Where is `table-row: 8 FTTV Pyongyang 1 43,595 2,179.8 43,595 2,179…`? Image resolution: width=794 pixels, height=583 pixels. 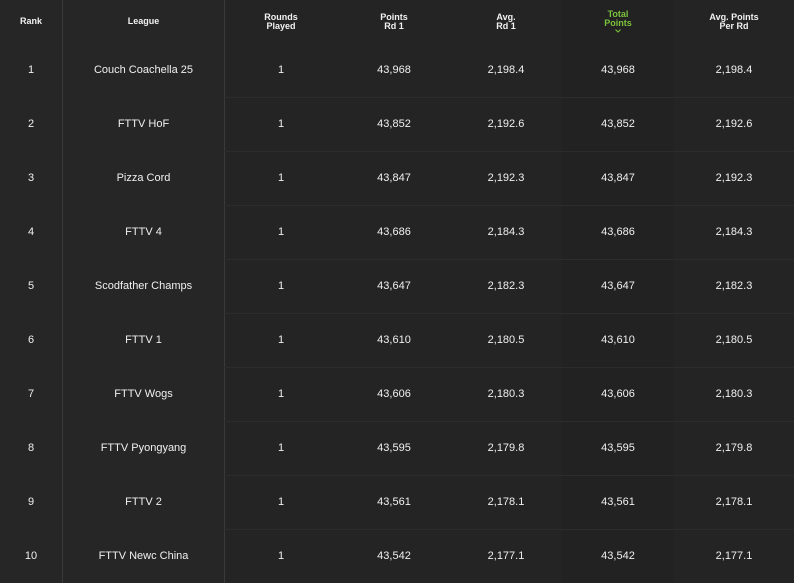 table-row: 8 FTTV Pyongyang 1 43,595 2,179.8 43,595 2,179… is located at coordinates (397, 448).